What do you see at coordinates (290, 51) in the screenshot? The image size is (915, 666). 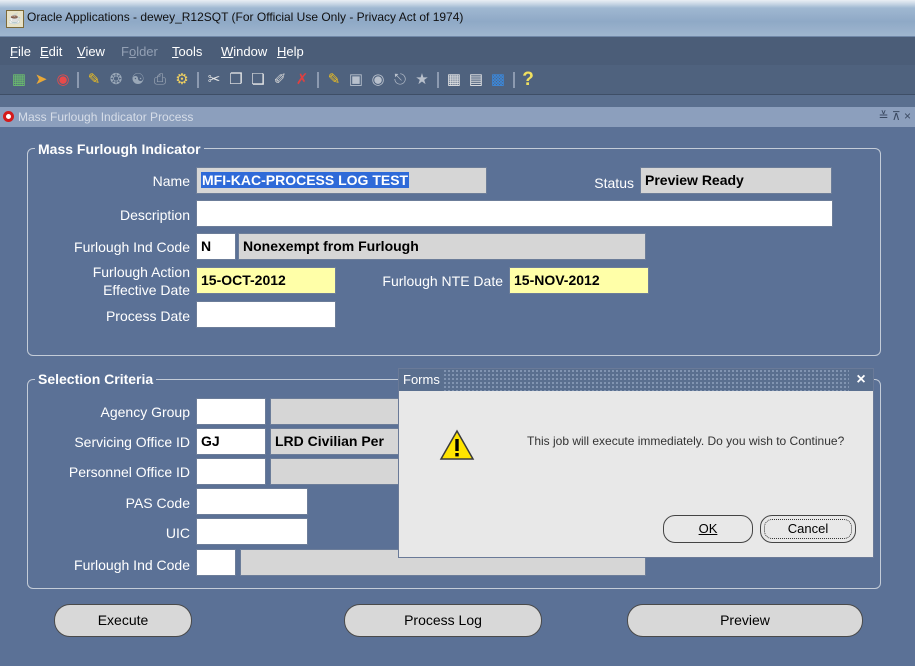 I see `menu-help: Help` at bounding box center [290, 51].